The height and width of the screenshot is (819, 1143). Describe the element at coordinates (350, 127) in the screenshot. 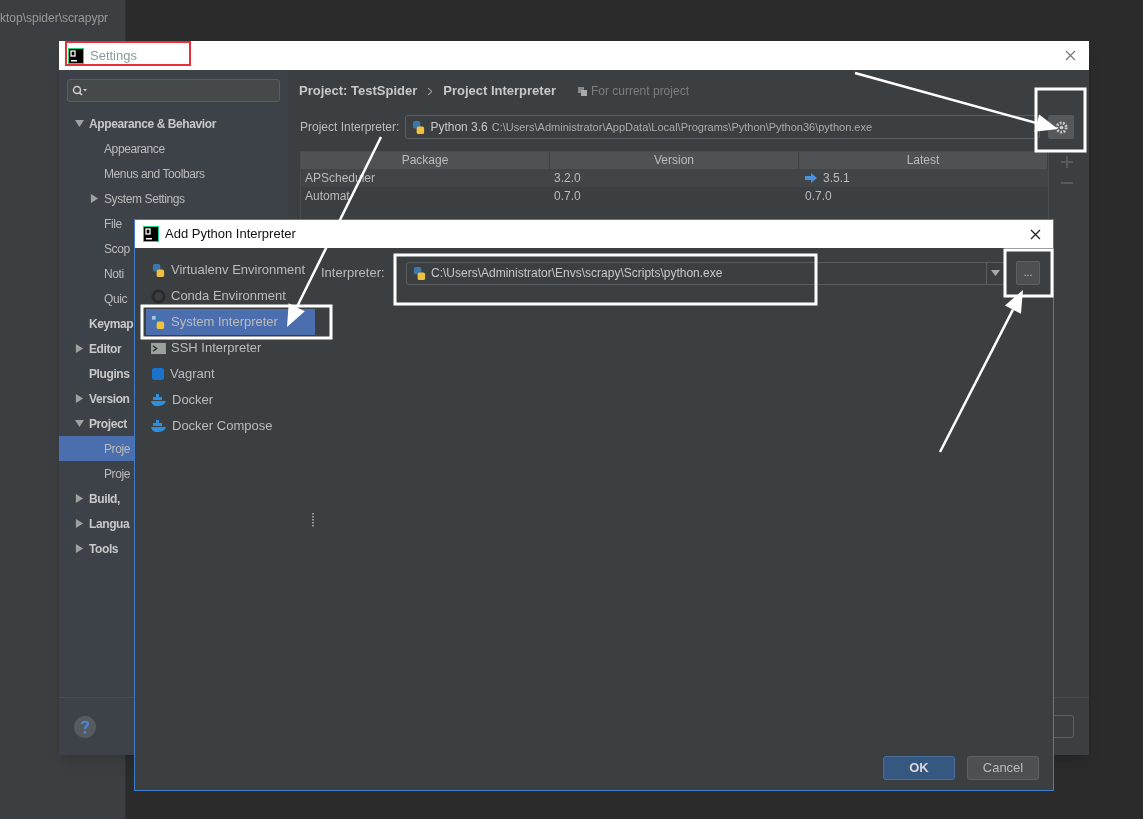

I see `field-label: Project Interpreter:` at that location.